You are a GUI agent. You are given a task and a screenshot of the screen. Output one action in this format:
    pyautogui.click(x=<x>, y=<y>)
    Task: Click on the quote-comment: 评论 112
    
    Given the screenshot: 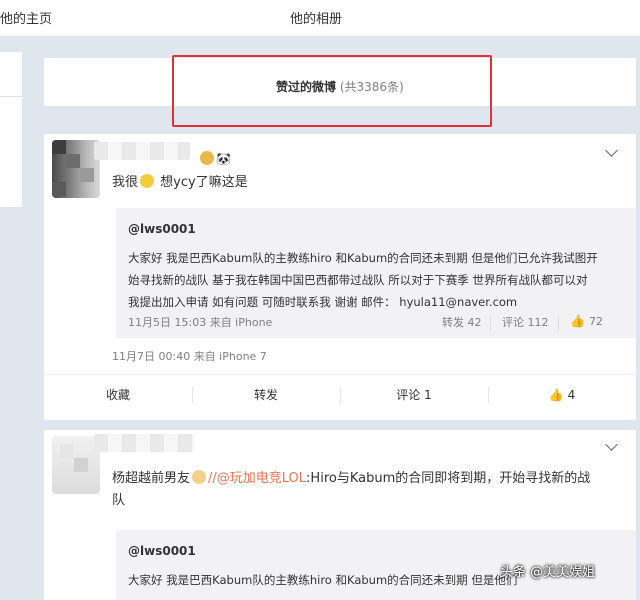 What is the action you would take?
    pyautogui.click(x=525, y=322)
    